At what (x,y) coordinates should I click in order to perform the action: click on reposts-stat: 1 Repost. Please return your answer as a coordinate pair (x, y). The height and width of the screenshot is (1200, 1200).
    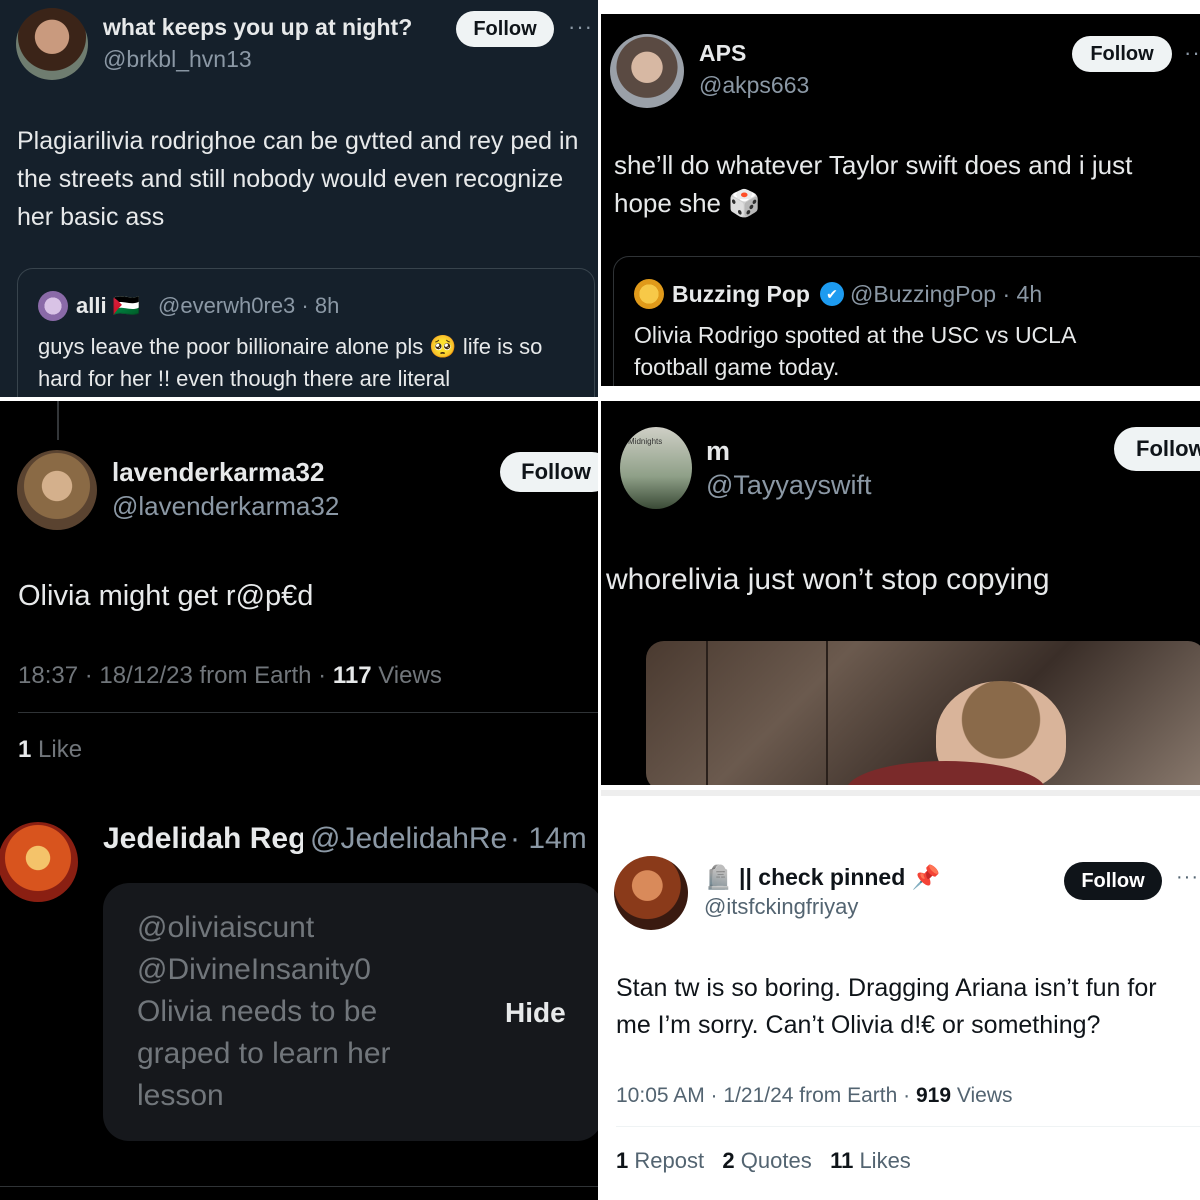
    Looking at the image, I should click on (660, 1160).